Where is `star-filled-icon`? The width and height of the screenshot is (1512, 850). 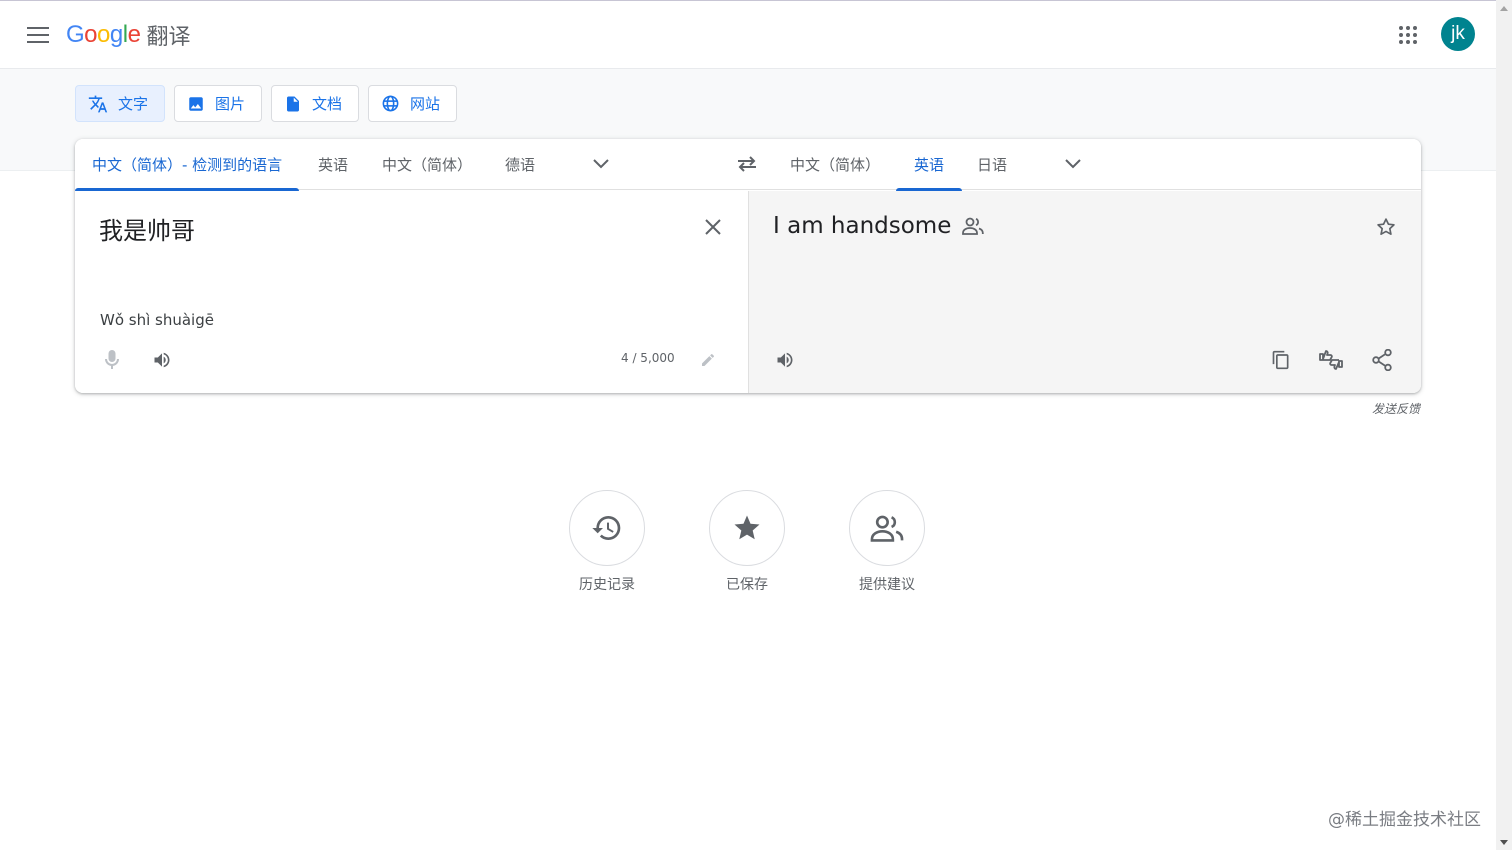 star-filled-icon is located at coordinates (747, 527).